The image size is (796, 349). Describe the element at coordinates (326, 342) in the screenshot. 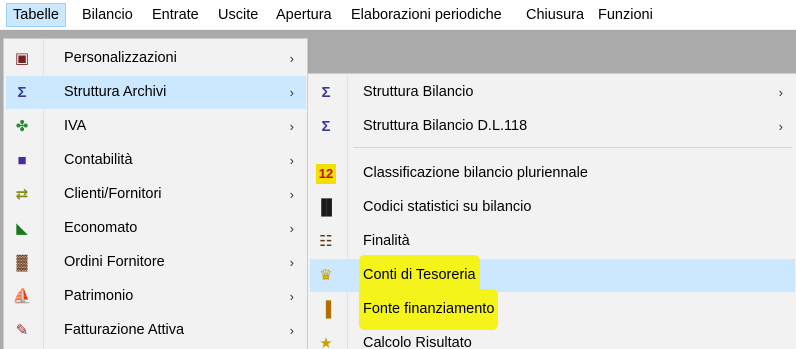

I see `calcolo-risultato-icon: ★` at that location.